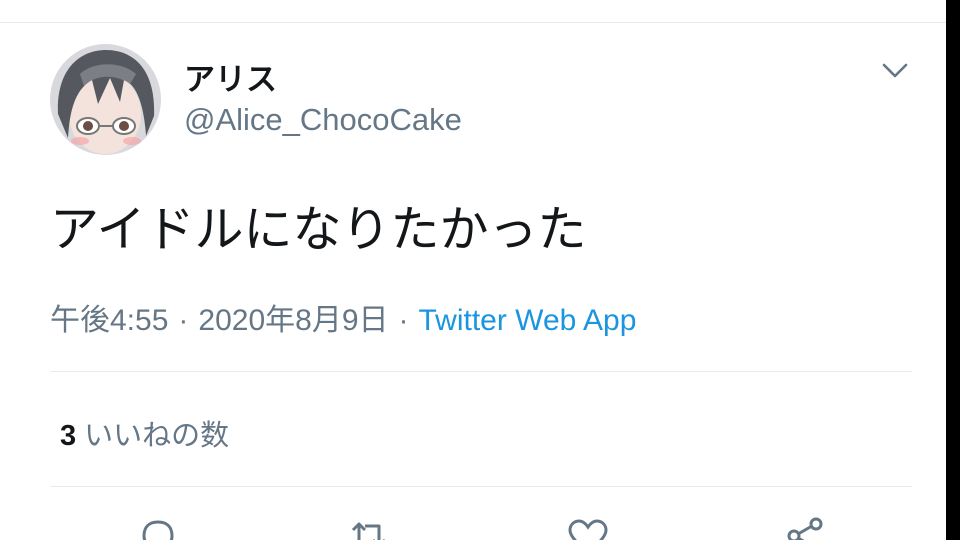 This screenshot has width=960, height=540. What do you see at coordinates (109, 320) in the screenshot?
I see `tweet-time: 午後4:55` at bounding box center [109, 320].